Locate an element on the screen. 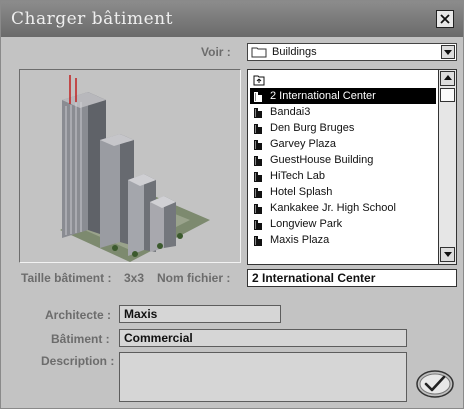 The width and height of the screenshot is (464, 409). list-item-label: Garvey Plaza is located at coordinates (303, 144).